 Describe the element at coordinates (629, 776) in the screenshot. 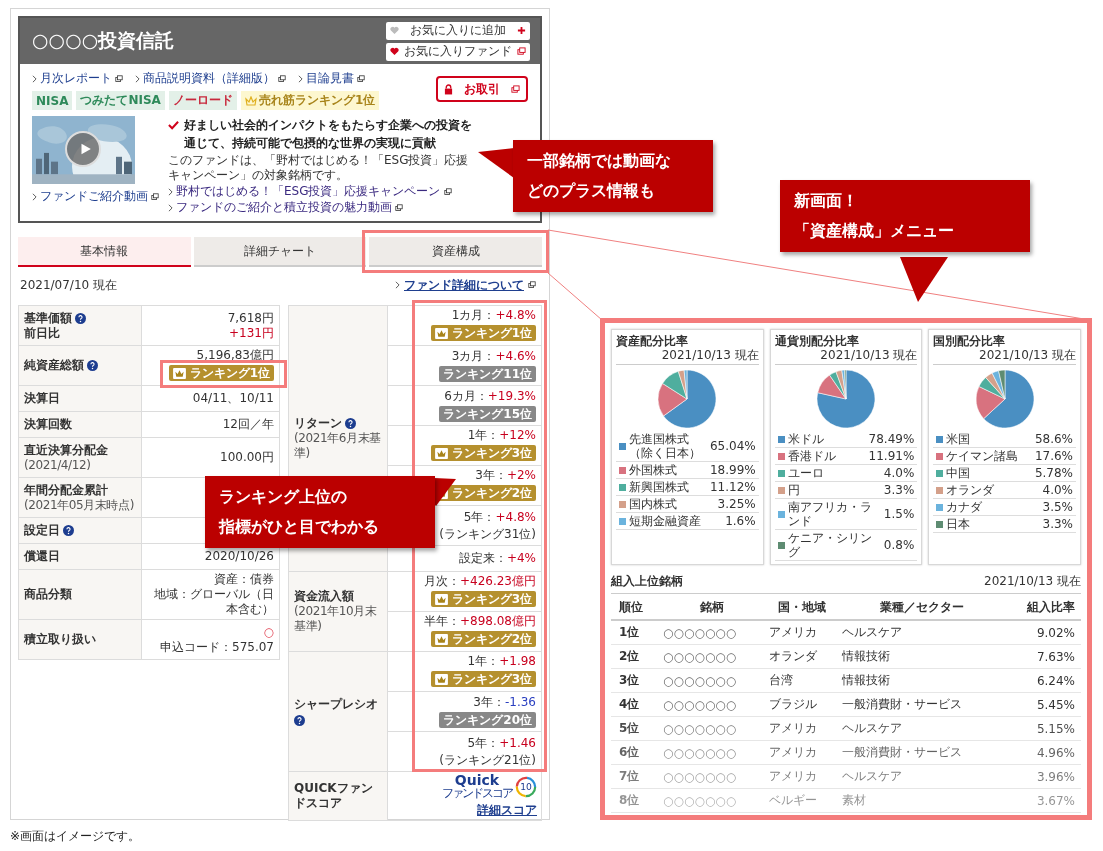

I see `table-cell: 7位` at that location.